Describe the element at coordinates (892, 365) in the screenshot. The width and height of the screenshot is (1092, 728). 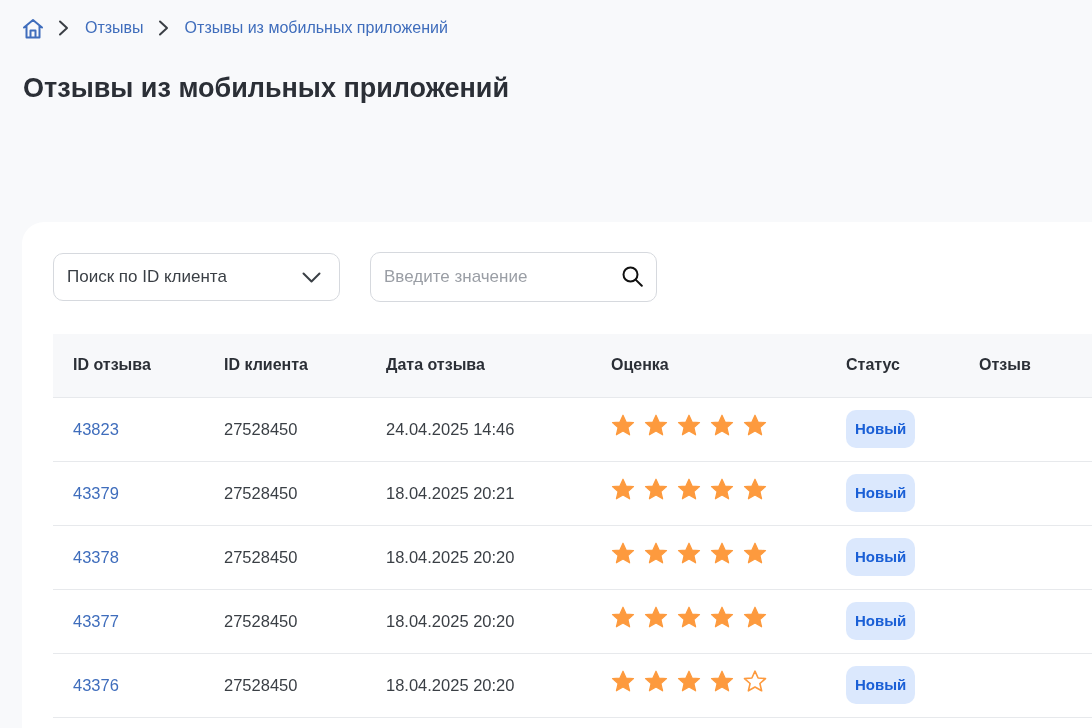
I see `column-header: Статус` at that location.